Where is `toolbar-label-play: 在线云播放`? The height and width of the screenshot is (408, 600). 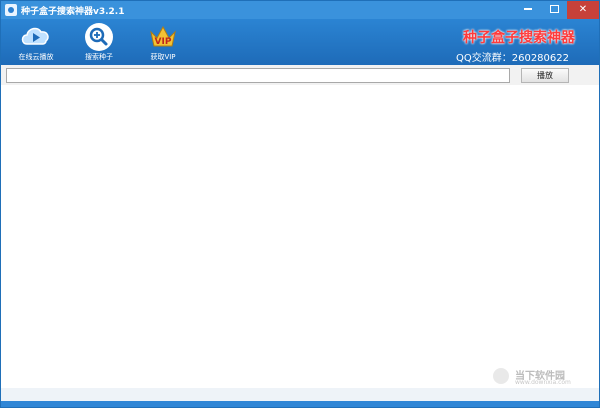 toolbar-label-play: 在线云播放 is located at coordinates (36, 57).